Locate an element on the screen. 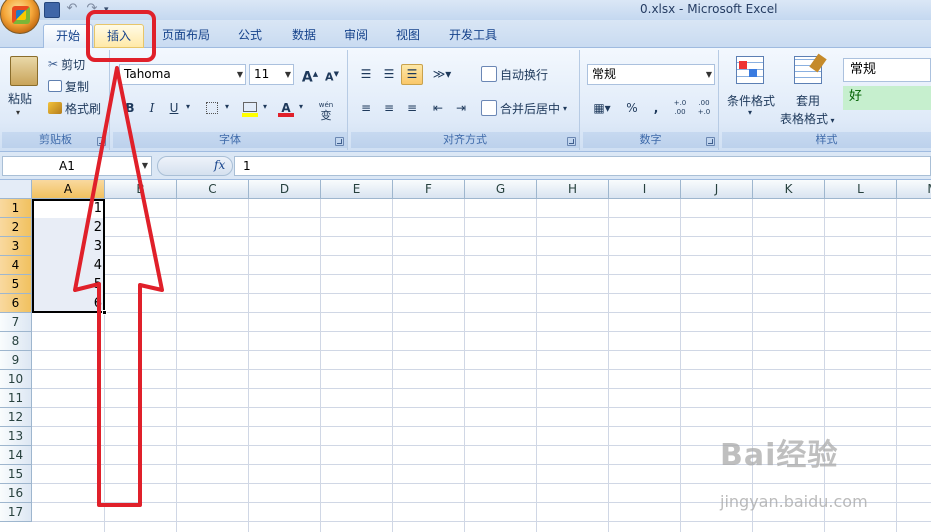  column-header-e: E is located at coordinates (357, 189).